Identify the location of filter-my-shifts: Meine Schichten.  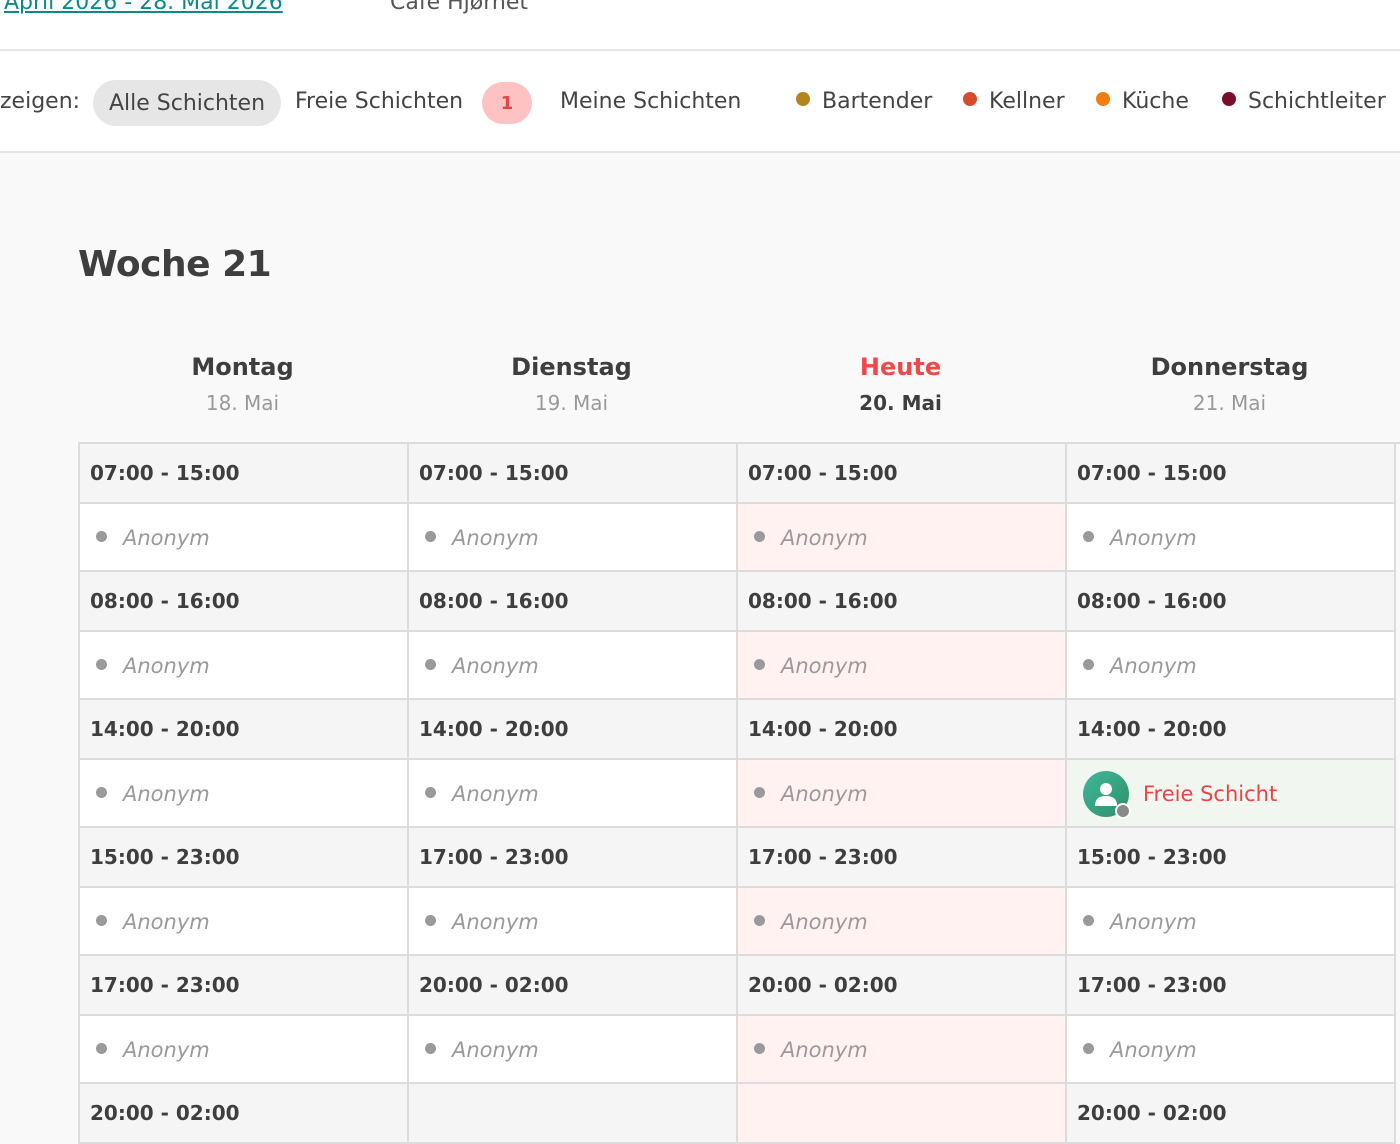
(650, 101).